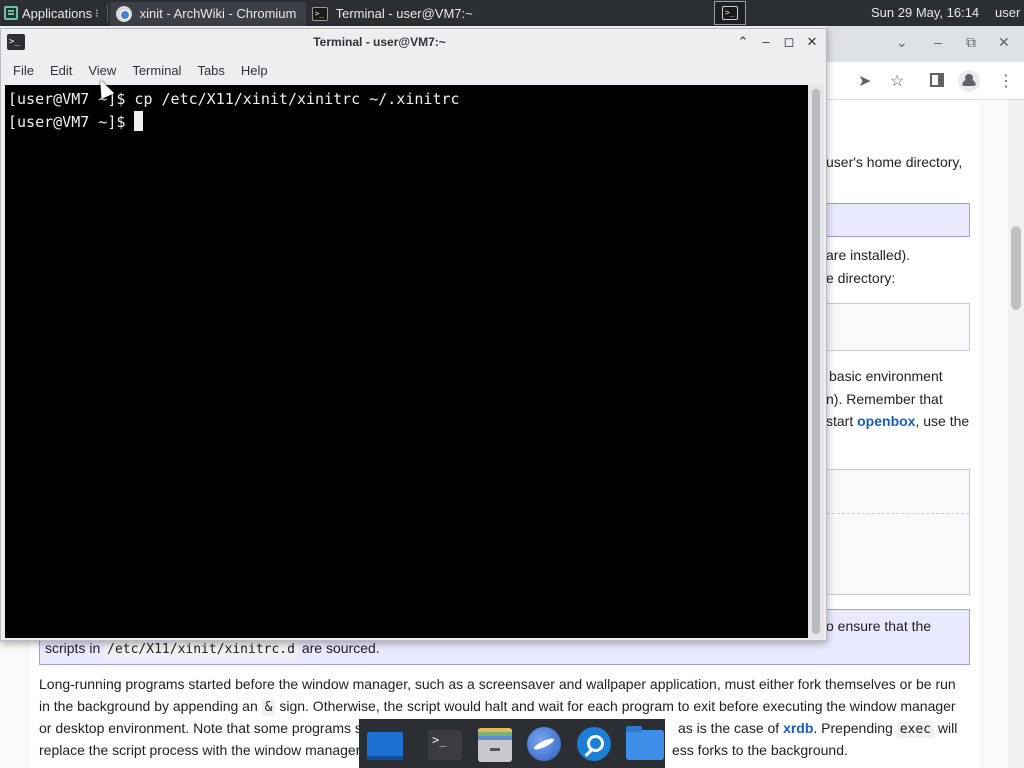 This screenshot has width=1024, height=768. Describe the element at coordinates (156, 71) in the screenshot. I see `menu-terminal: Terminal` at that location.